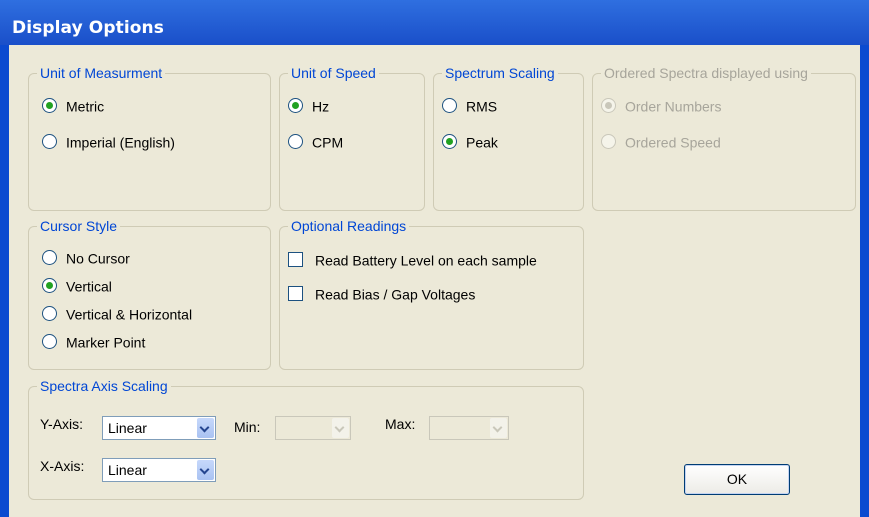 The width and height of the screenshot is (869, 517). I want to click on radio-disabled-selected-icon, so click(608, 105).